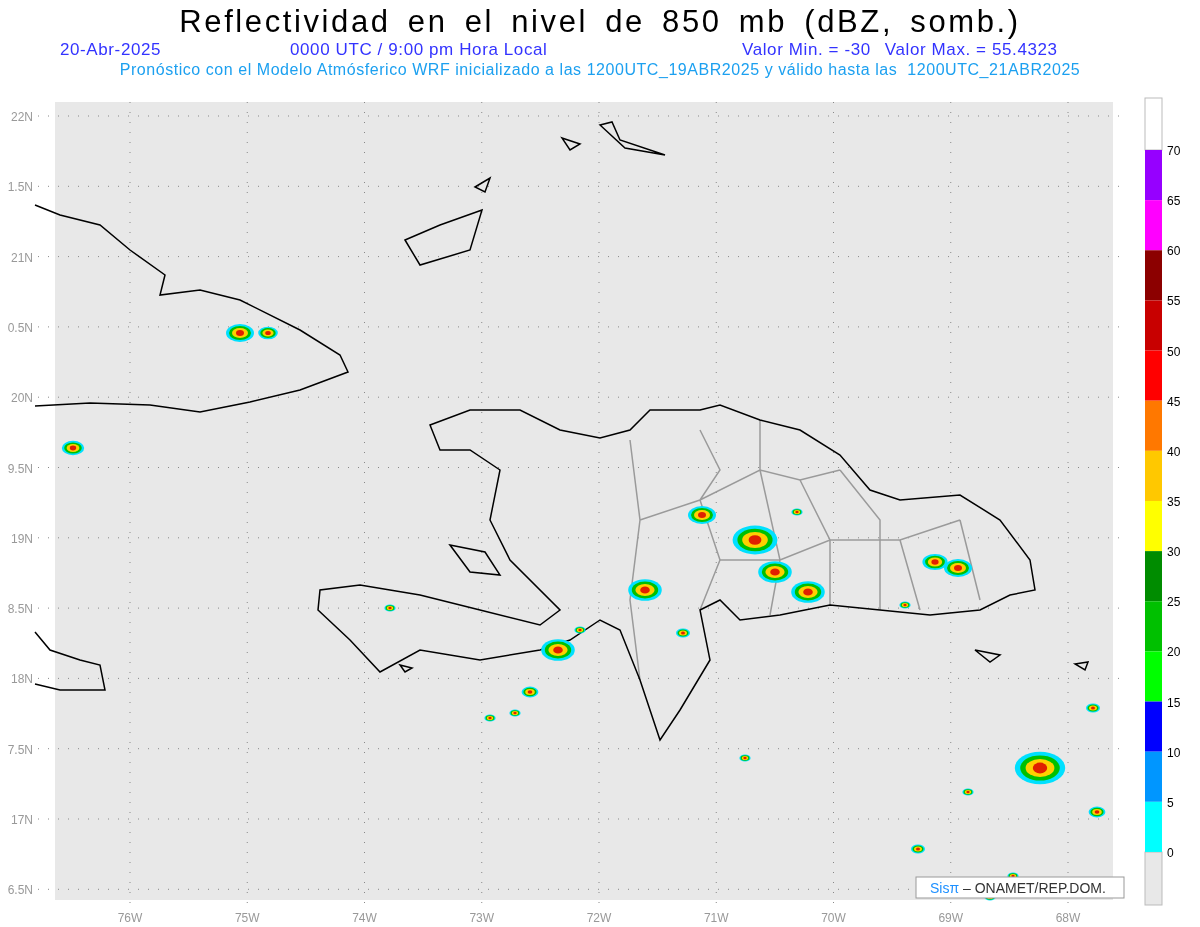  What do you see at coordinates (1174, 502) in the screenshot?
I see `colorbar-label: 35` at bounding box center [1174, 502].